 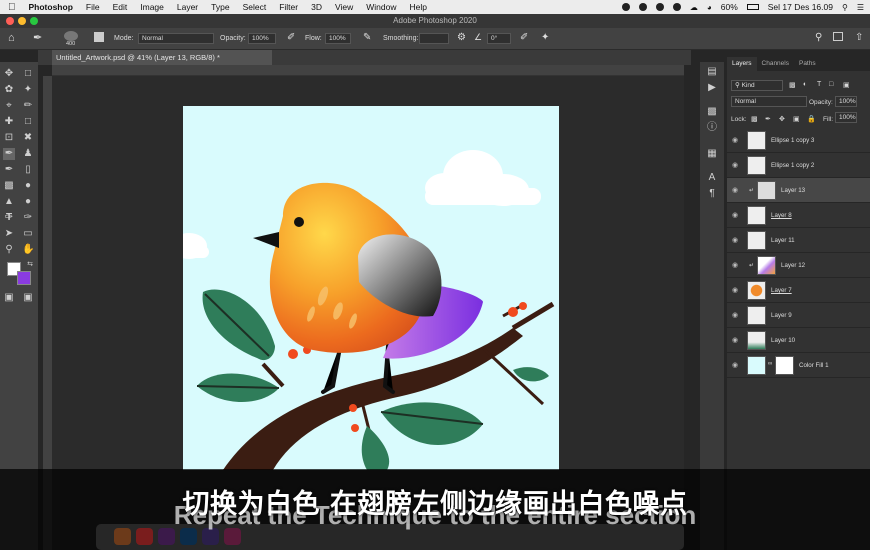 I want to click on menu-view: View, so click(x=344, y=7).